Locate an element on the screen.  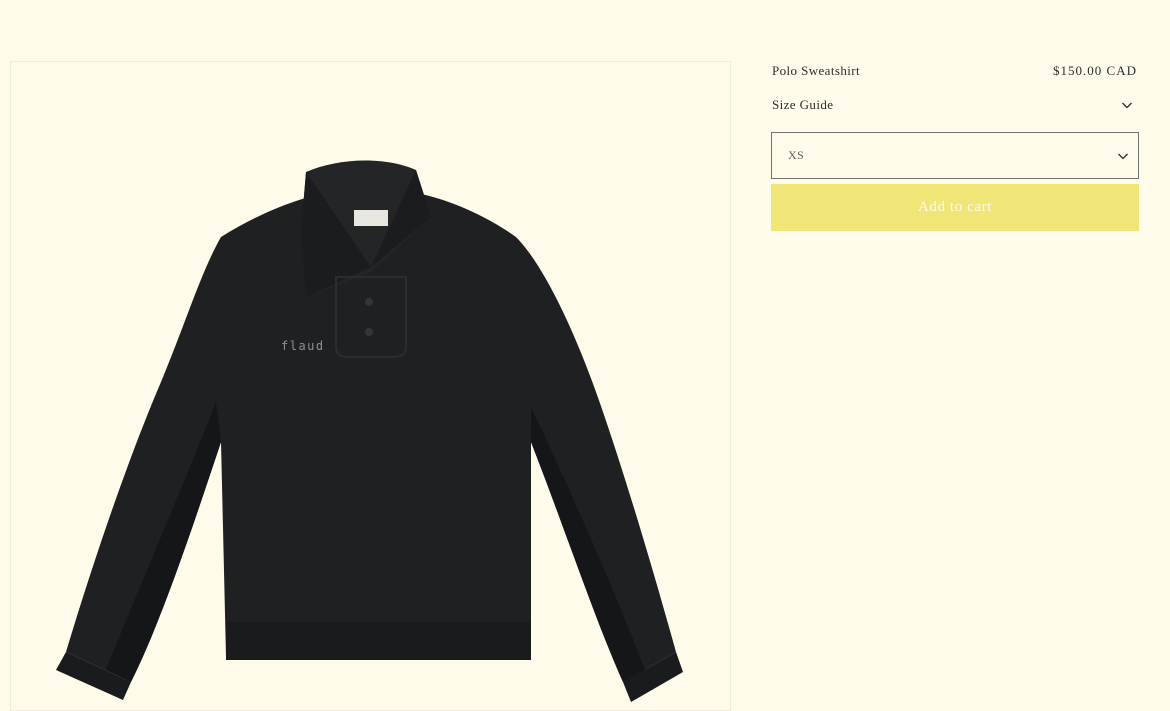
size-select: XS is located at coordinates (955, 155).